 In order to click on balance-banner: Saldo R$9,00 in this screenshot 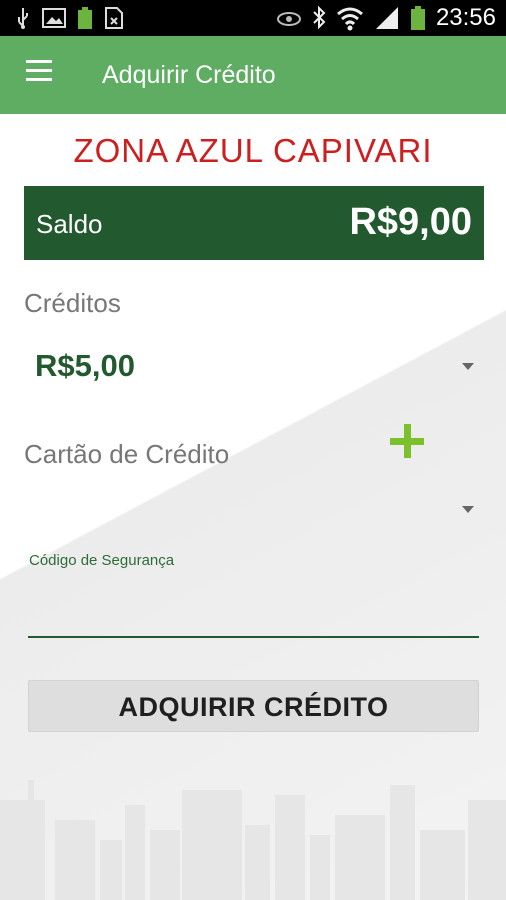, I will do `click(254, 223)`.